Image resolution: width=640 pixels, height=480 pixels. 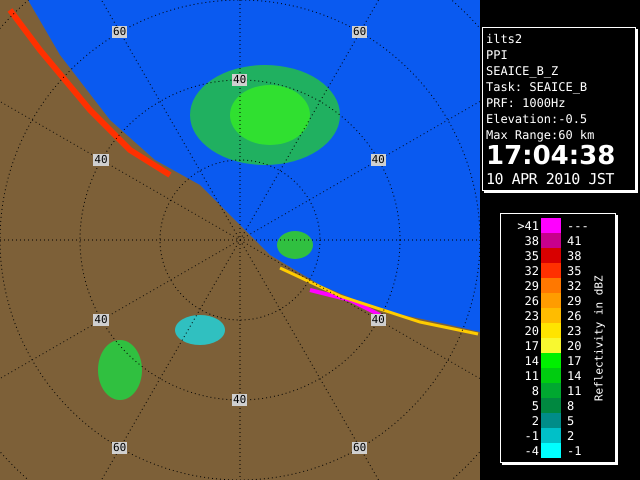 What do you see at coordinates (532, 241) in the screenshot?
I see `legend-low-label: 38` at bounding box center [532, 241].